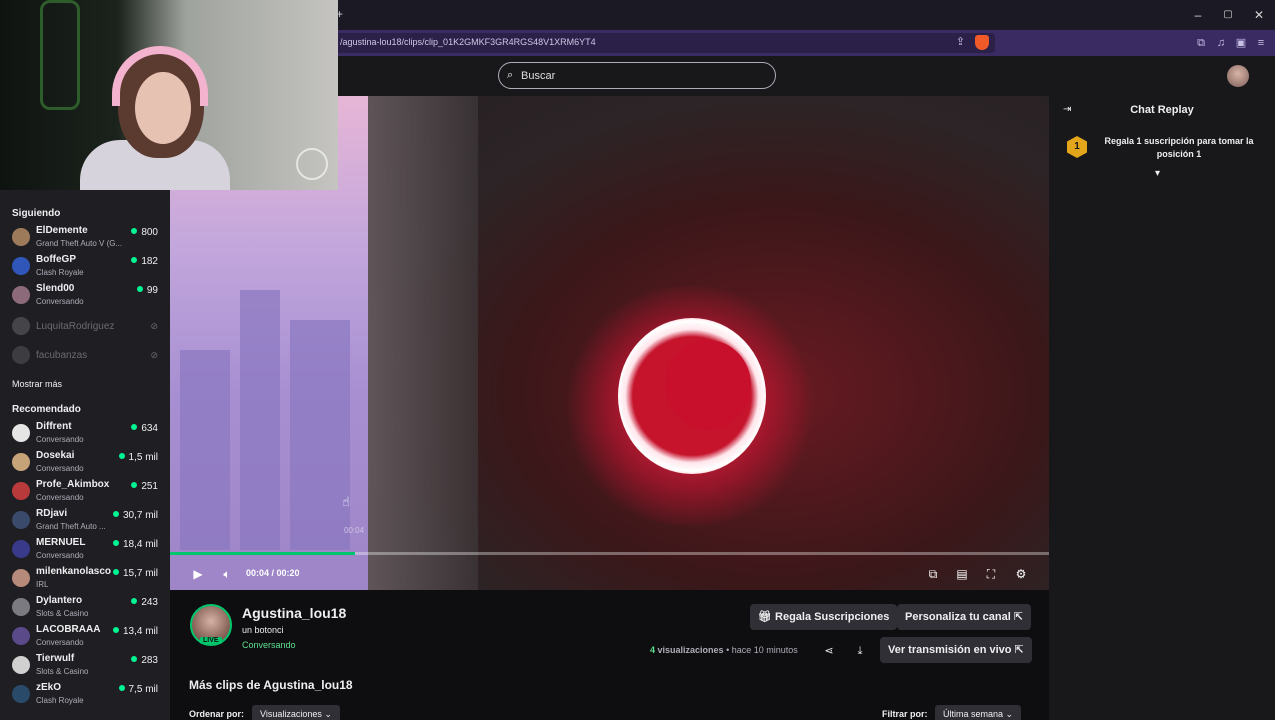 The image size is (1275, 720). Describe the element at coordinates (260, 420) in the screenshot. I see `scene-building` at that location.